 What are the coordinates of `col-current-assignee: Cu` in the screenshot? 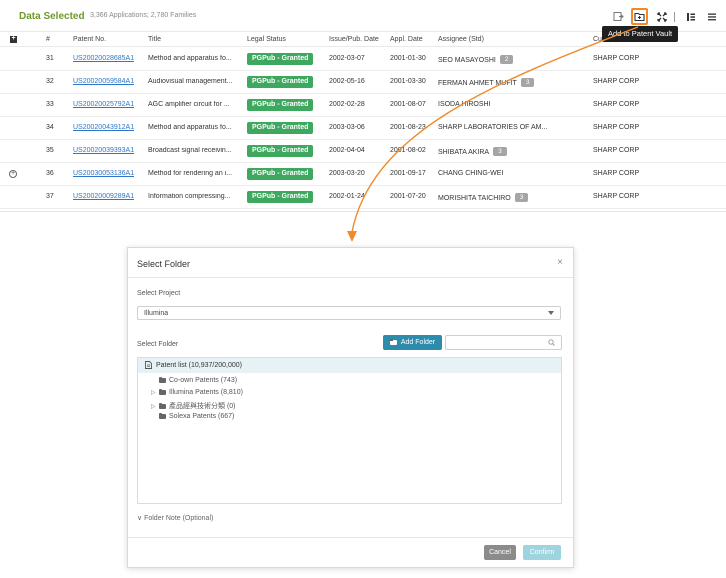 It's located at (597, 39).